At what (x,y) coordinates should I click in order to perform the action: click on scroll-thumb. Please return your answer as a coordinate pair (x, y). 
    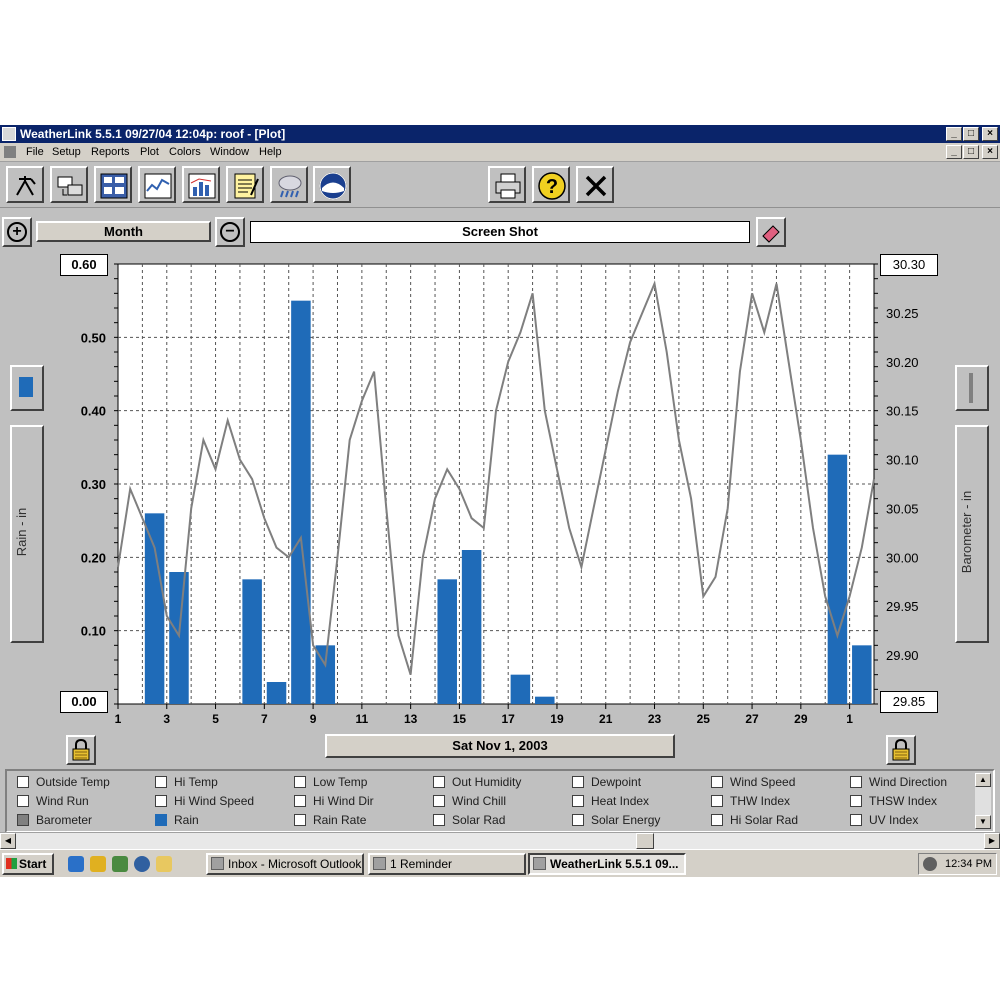
    Looking at the image, I should click on (645, 841).